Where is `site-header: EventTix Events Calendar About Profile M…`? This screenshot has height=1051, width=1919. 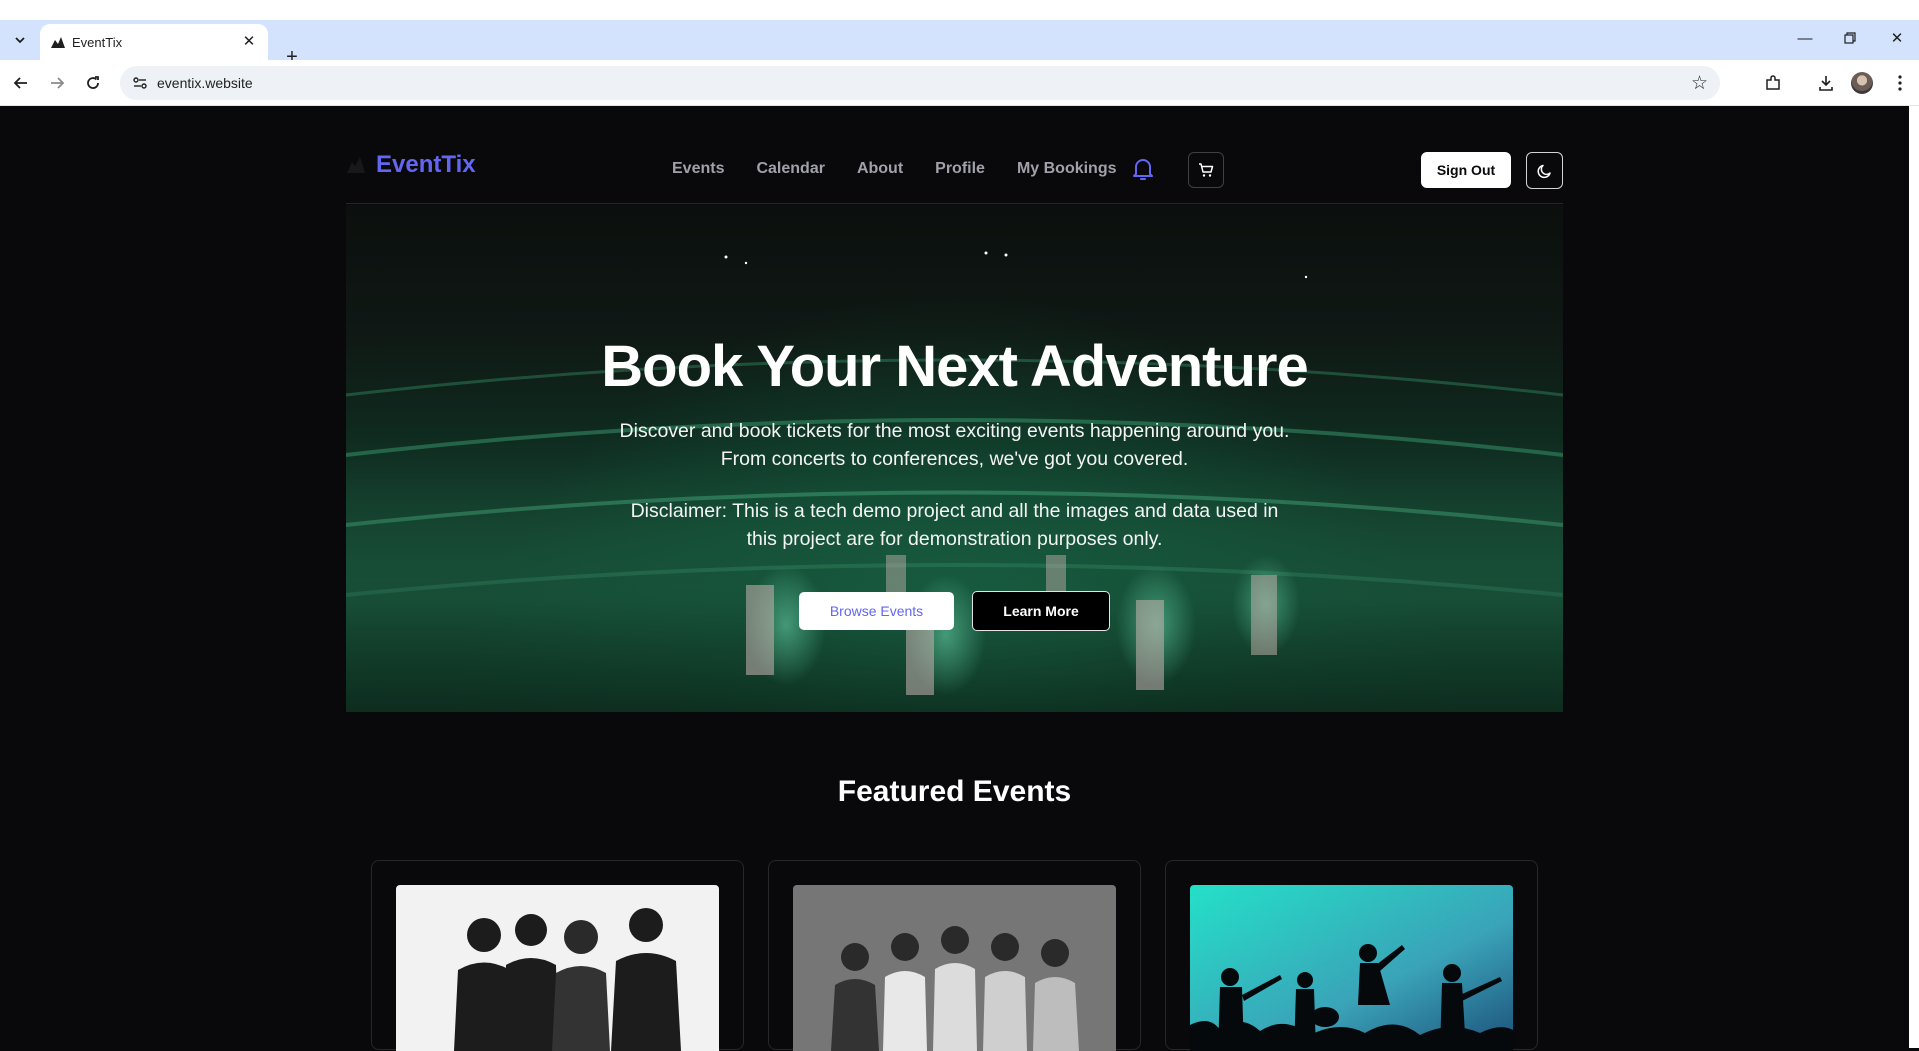 site-header: EventTix Events Calendar About Profile M… is located at coordinates (954, 155).